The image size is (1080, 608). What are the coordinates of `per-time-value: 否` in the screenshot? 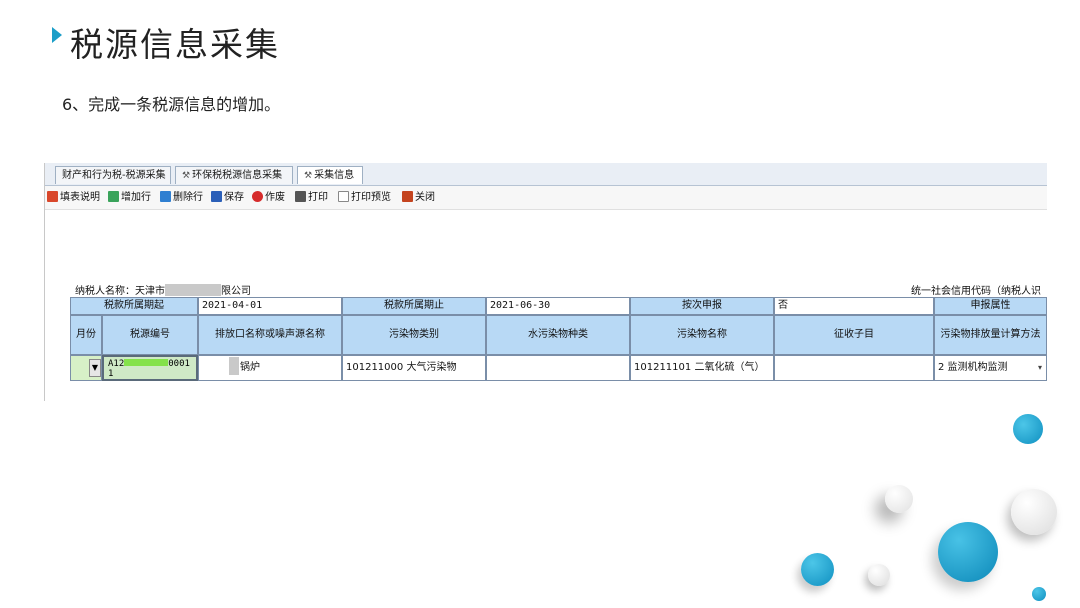 It's located at (854, 306).